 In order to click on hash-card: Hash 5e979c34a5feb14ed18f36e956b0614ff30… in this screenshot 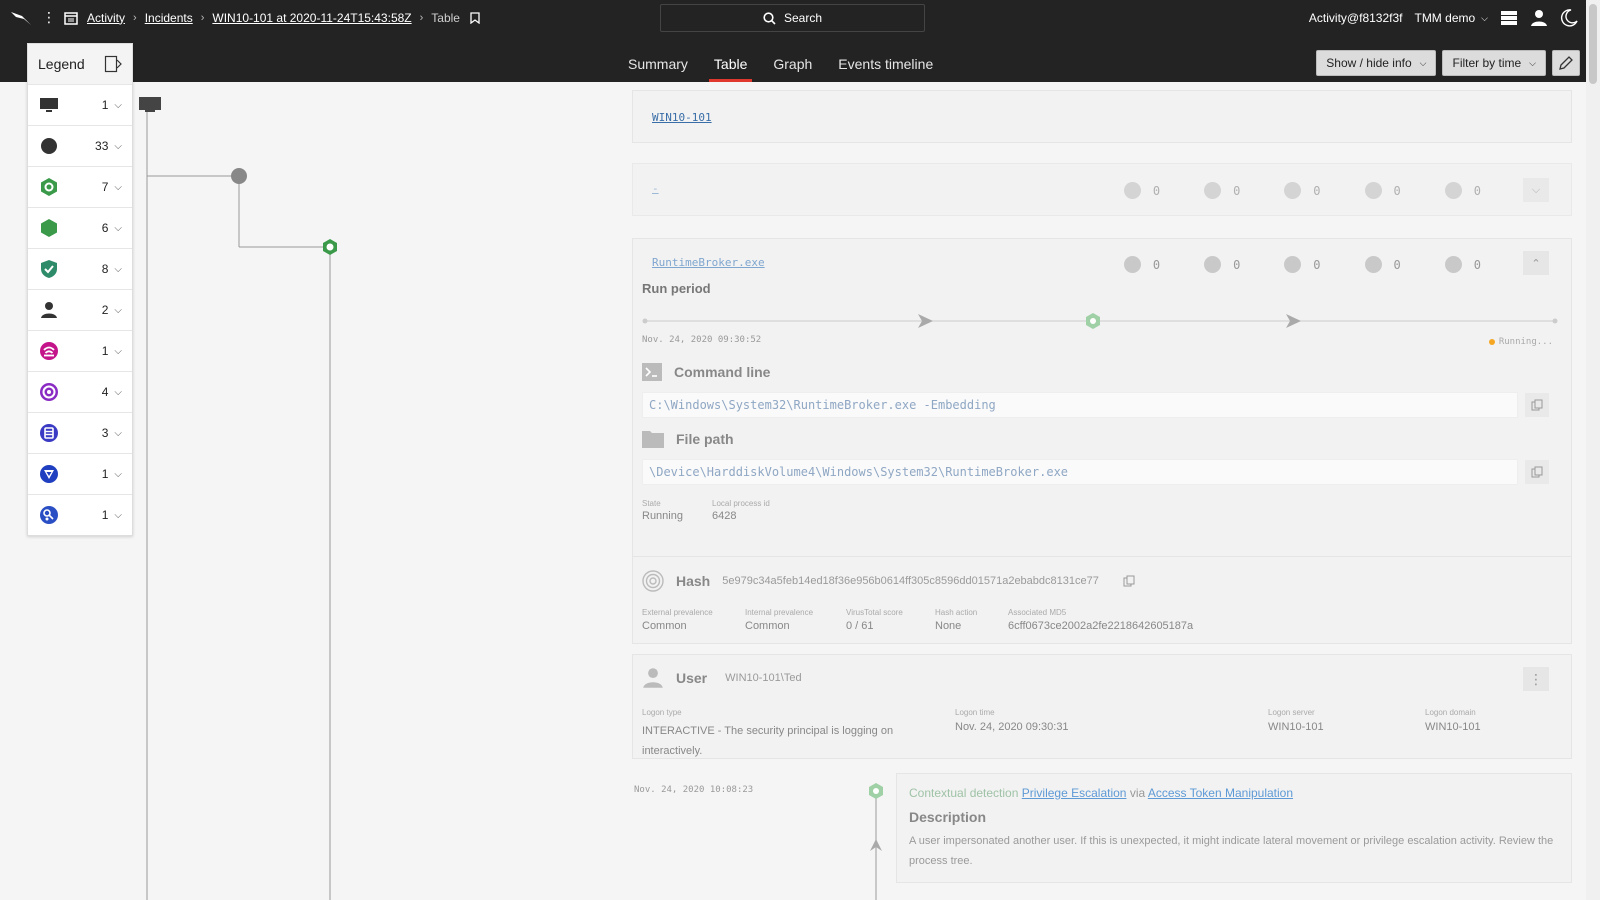, I will do `click(1102, 600)`.